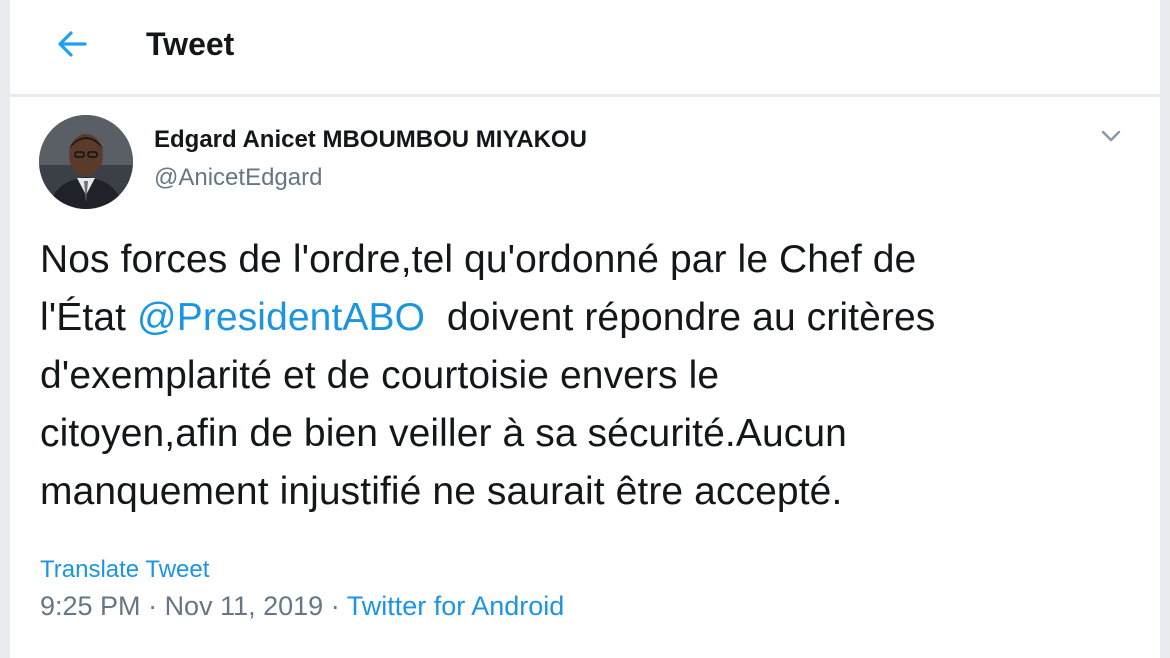 The image size is (1170, 658). I want to click on tweet-menu-button, so click(1111, 136).